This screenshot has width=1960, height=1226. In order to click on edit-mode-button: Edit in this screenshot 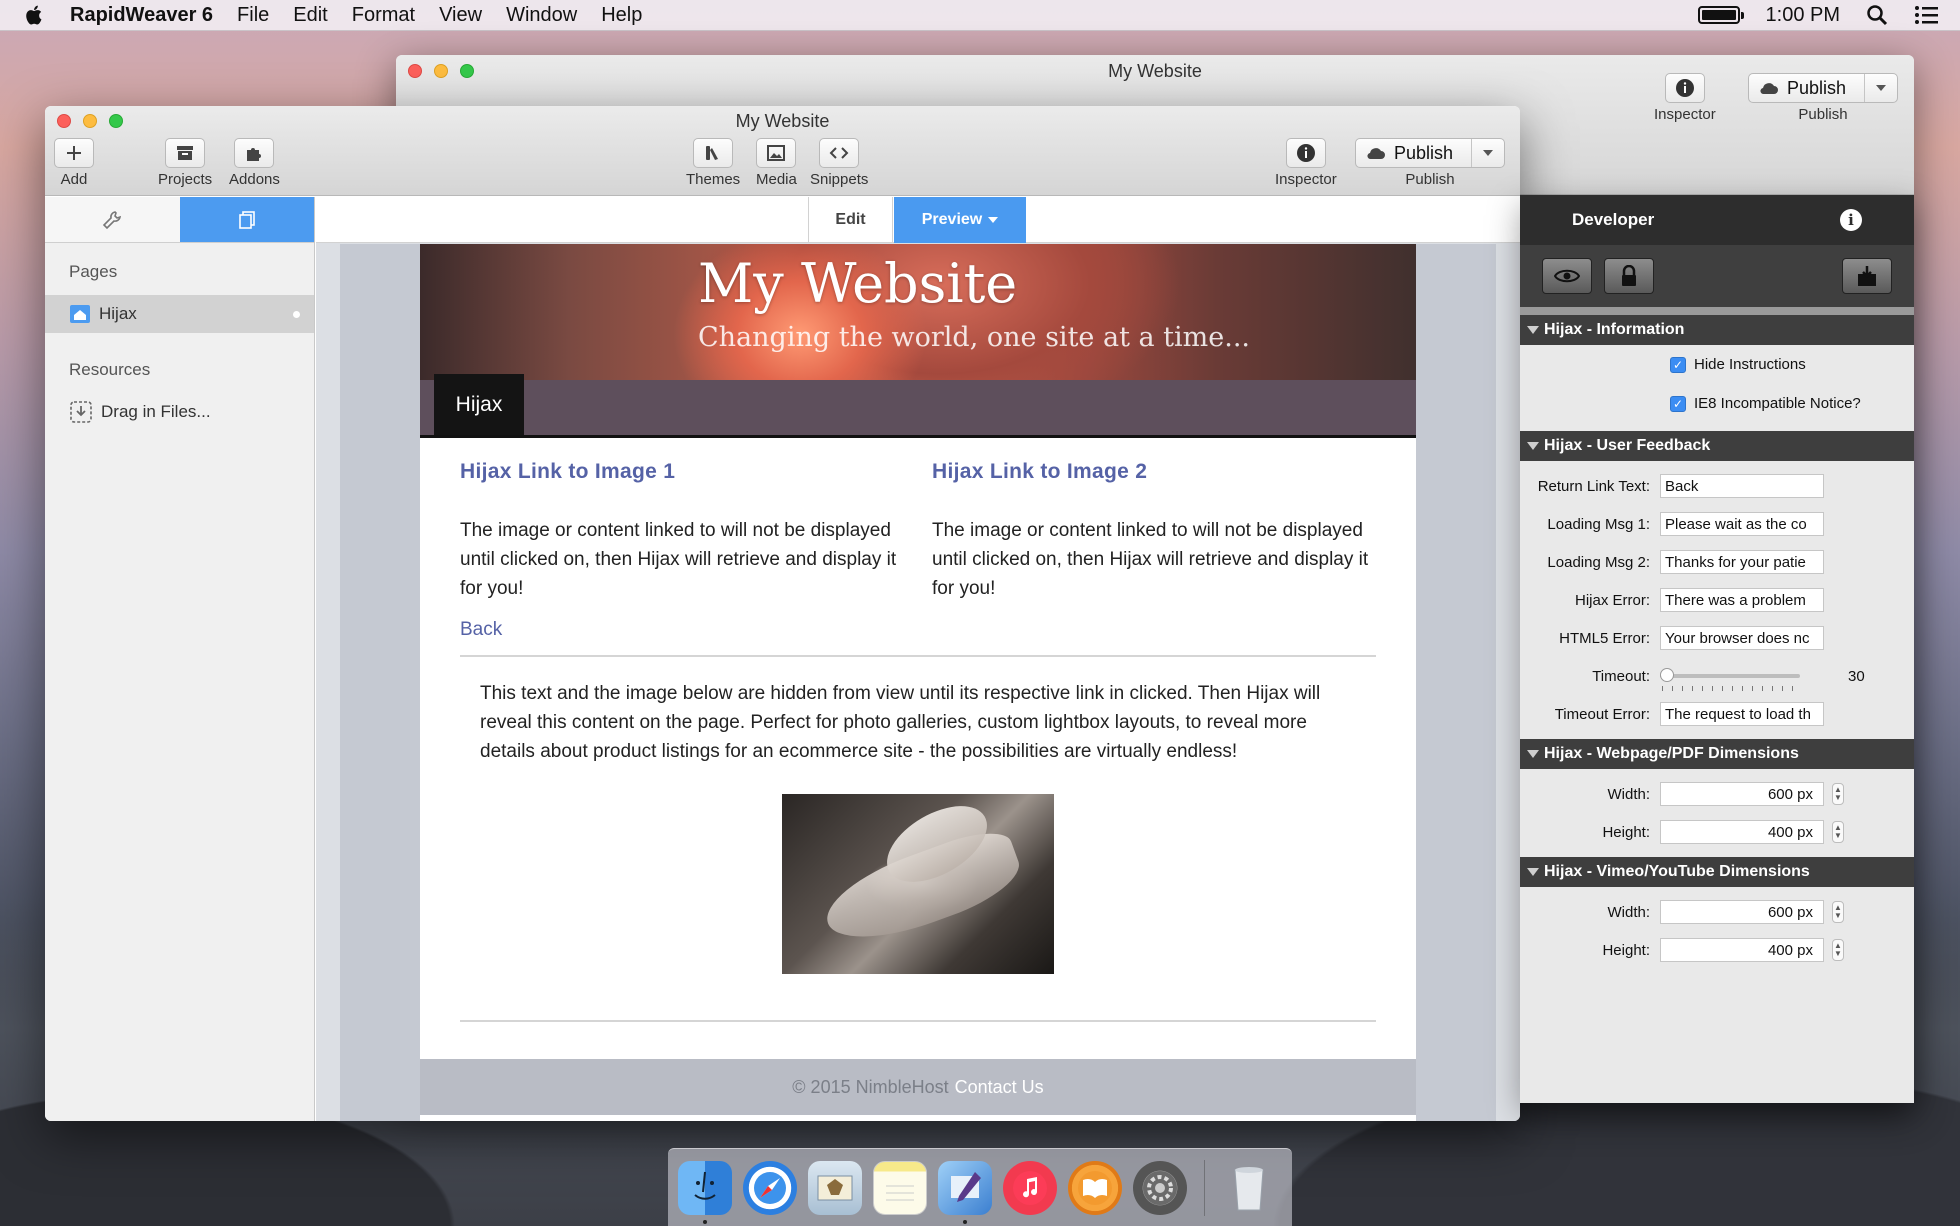, I will do `click(850, 220)`.